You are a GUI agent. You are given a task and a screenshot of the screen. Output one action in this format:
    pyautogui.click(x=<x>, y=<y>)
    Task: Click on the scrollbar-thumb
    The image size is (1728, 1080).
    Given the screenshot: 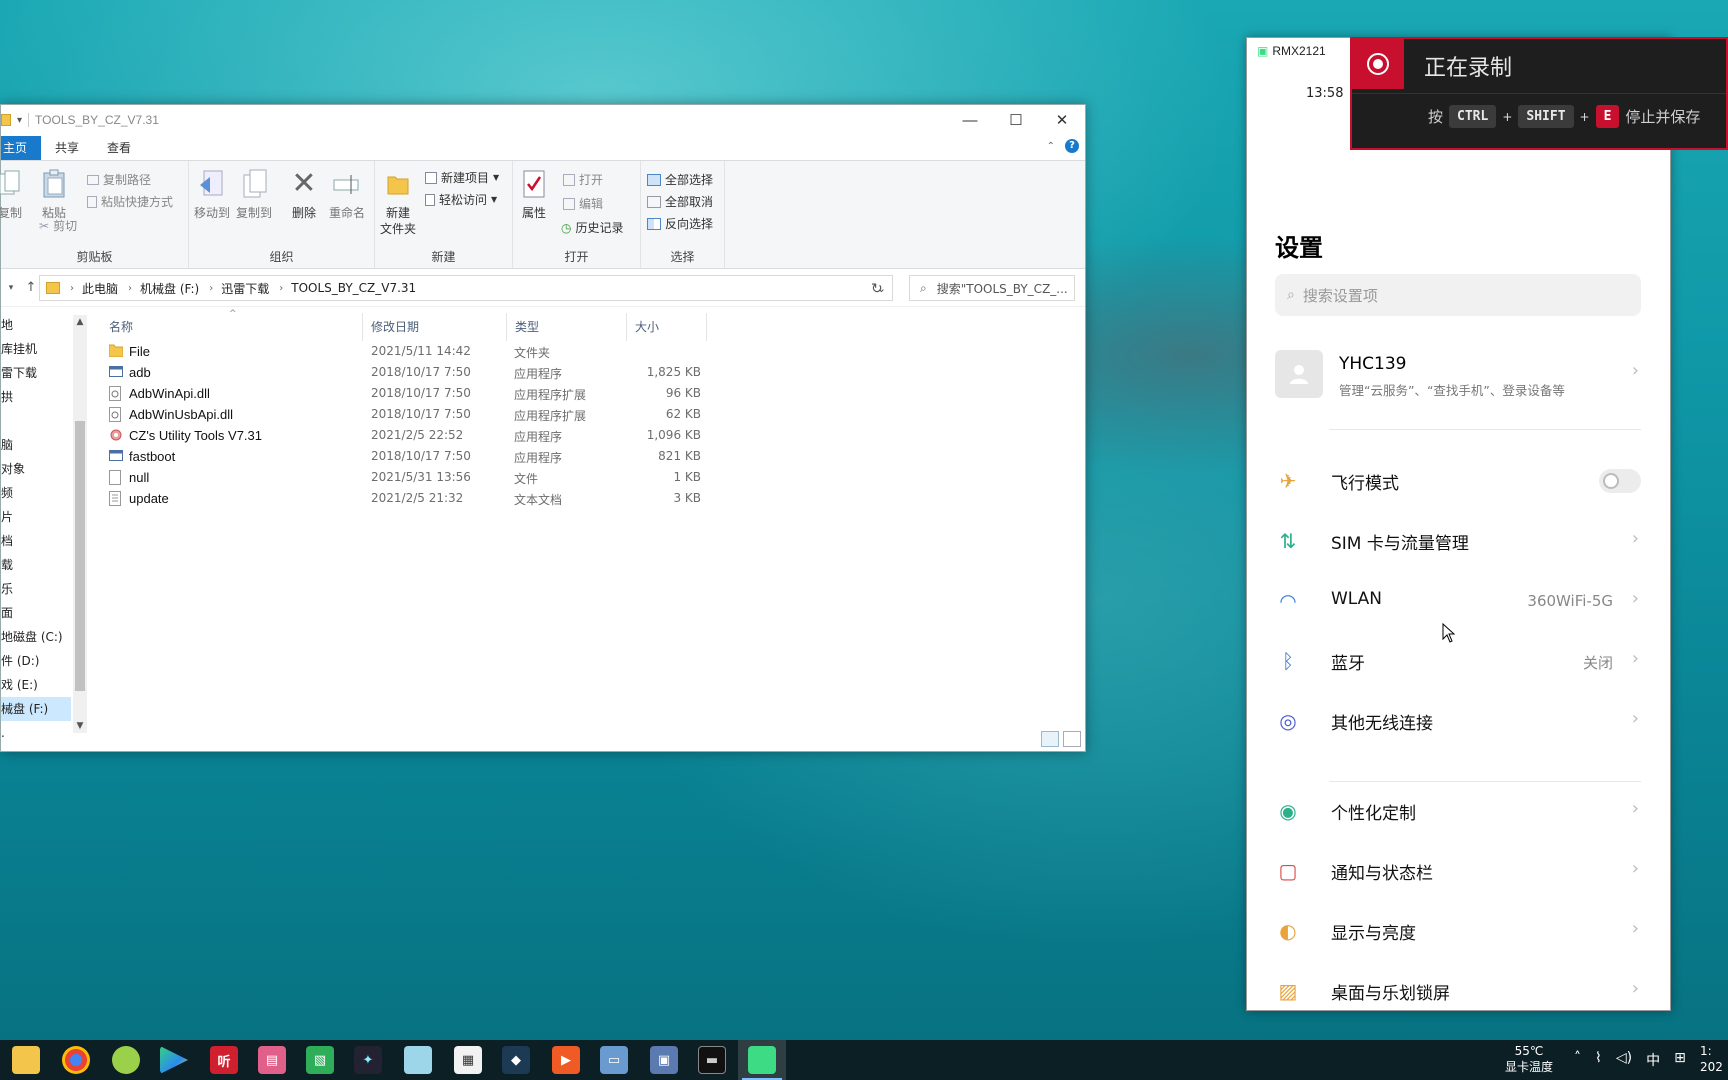 What is the action you would take?
    pyautogui.click(x=80, y=556)
    